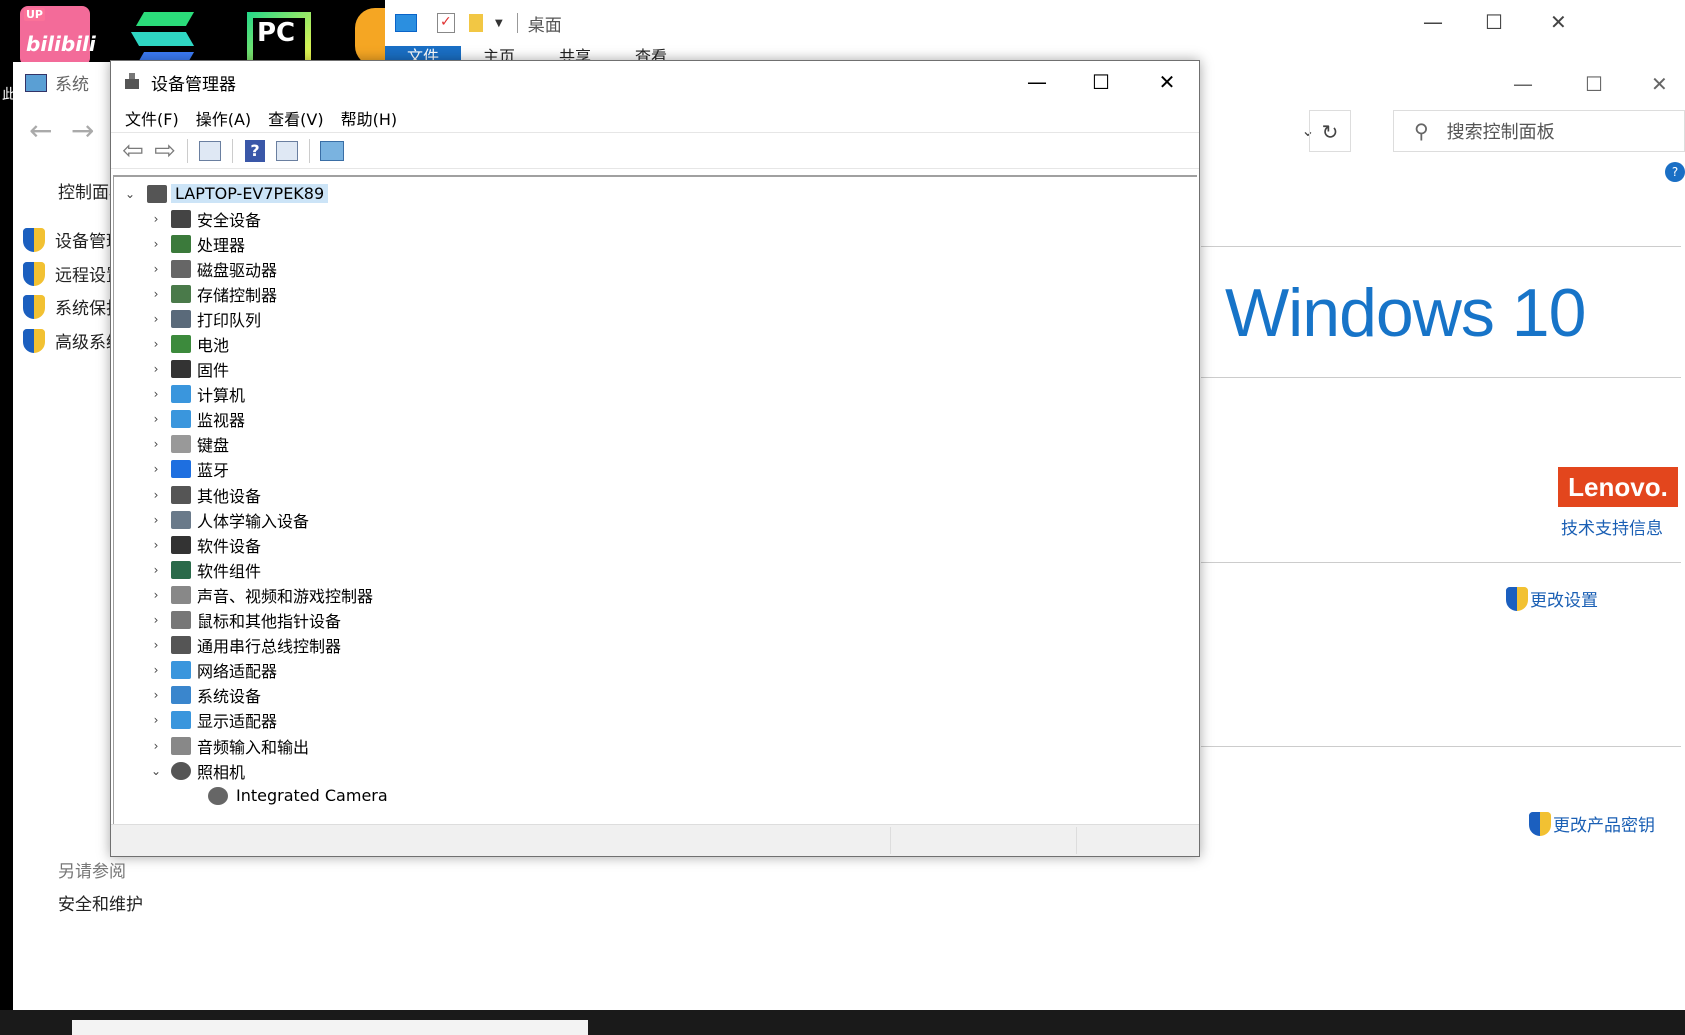 The height and width of the screenshot is (1035, 1685). What do you see at coordinates (370, 37) in the screenshot?
I see `orange-app-desktop-icon` at bounding box center [370, 37].